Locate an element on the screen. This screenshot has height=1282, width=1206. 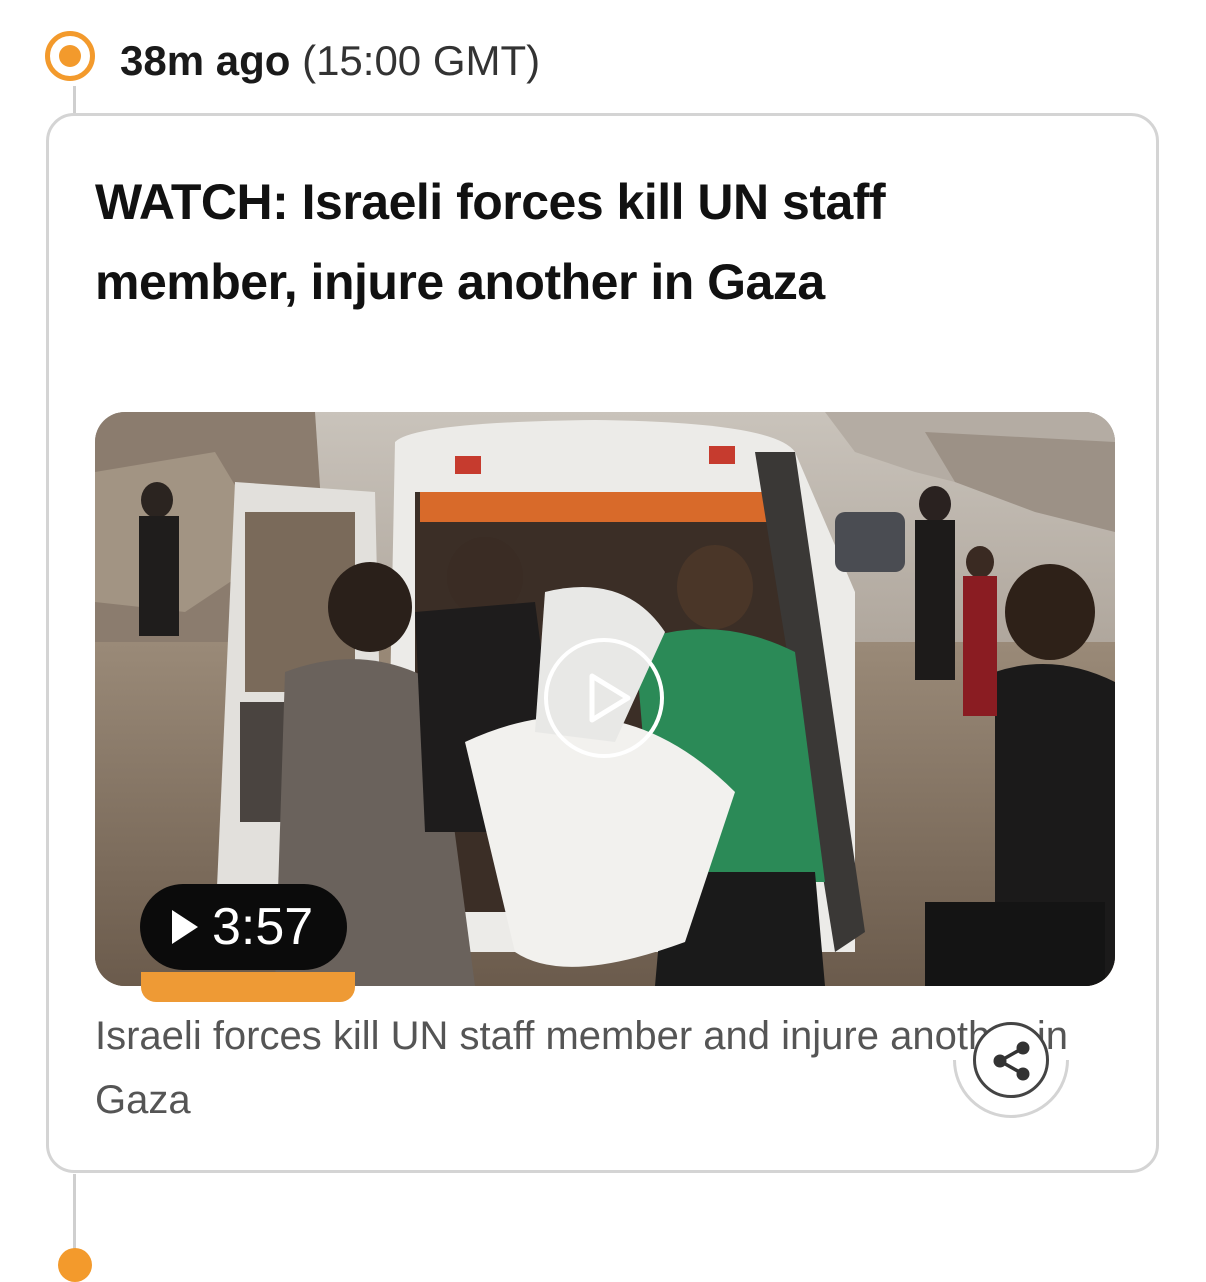
video-duration: 3:57 is located at coordinates (263, 927).